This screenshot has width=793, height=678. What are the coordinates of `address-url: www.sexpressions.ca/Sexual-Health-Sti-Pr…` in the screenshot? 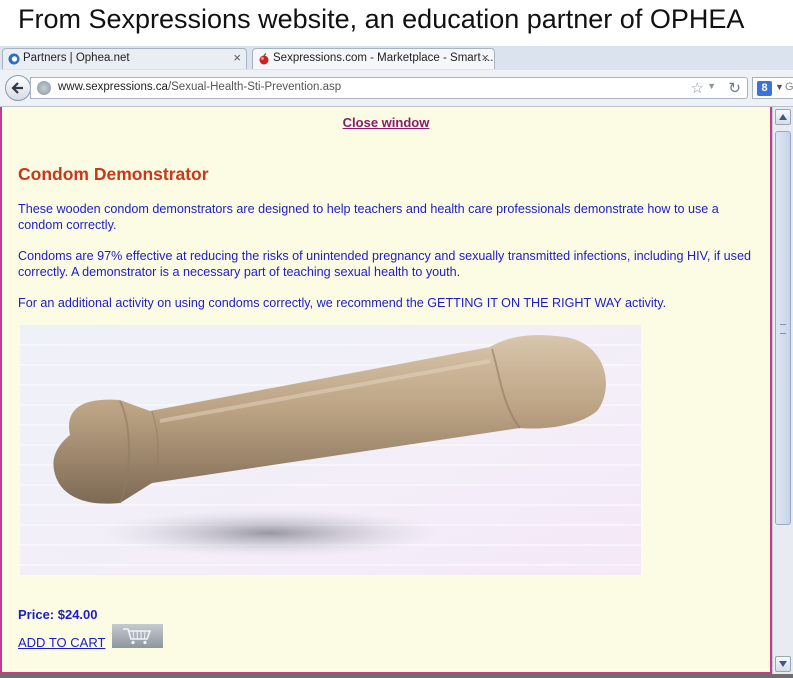 It's located at (199, 87).